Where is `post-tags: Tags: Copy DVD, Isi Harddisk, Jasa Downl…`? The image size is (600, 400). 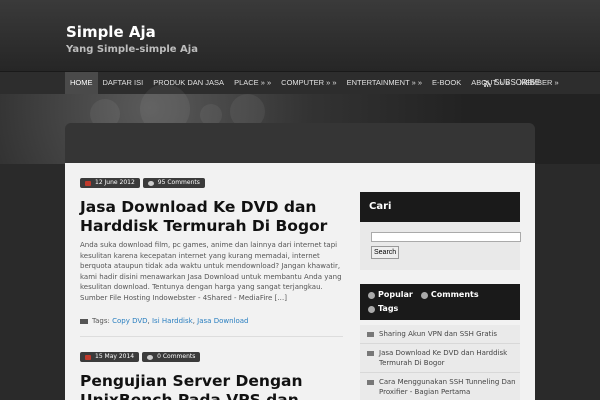
post-tags: Tags: Copy DVD, Isi Harddisk, Jasa Downl… is located at coordinates (164, 321).